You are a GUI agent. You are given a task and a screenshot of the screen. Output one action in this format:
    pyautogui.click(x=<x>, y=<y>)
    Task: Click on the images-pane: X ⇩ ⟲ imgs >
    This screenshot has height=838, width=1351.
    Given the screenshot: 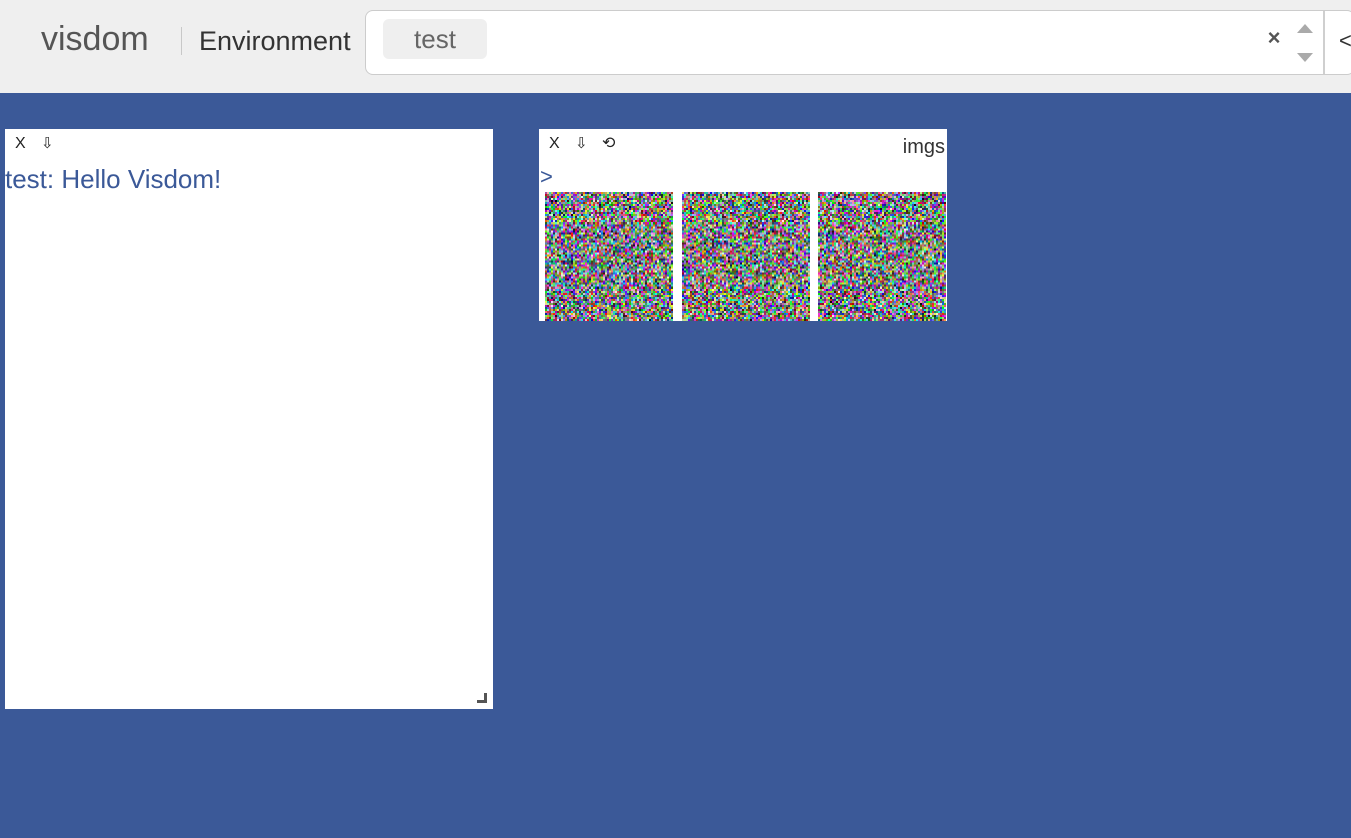 What is the action you would take?
    pyautogui.click(x=743, y=225)
    